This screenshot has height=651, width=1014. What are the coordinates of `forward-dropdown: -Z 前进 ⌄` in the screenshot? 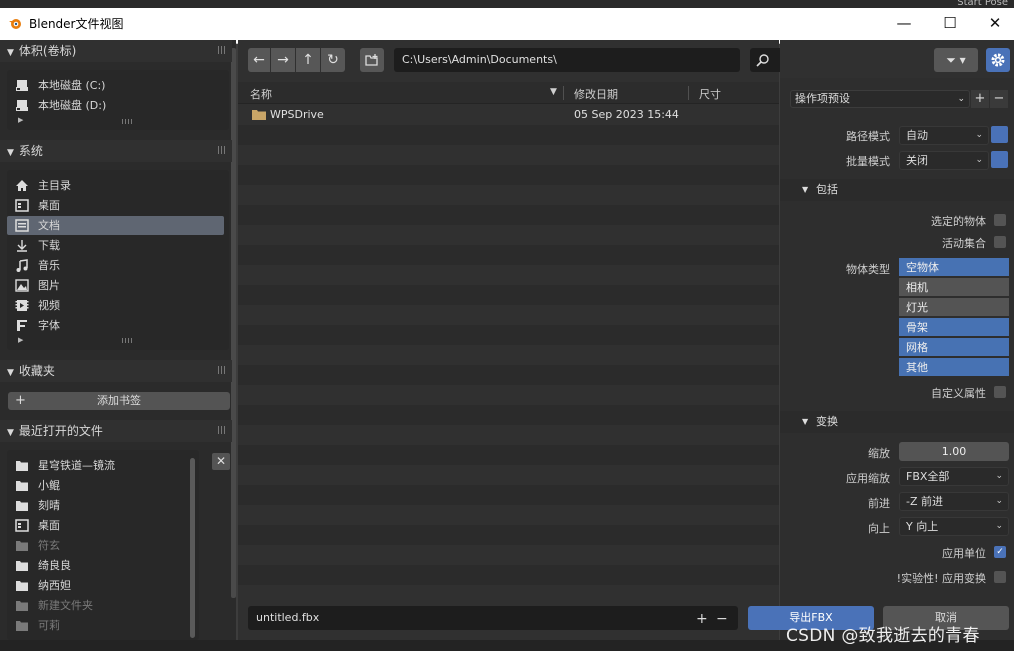 It's located at (954, 501).